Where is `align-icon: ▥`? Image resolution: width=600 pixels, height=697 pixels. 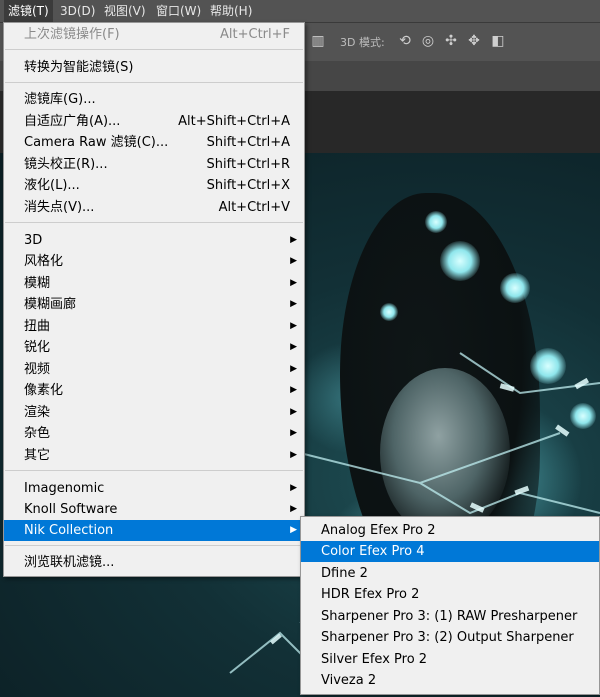 align-icon: ▥ is located at coordinates (318, 41).